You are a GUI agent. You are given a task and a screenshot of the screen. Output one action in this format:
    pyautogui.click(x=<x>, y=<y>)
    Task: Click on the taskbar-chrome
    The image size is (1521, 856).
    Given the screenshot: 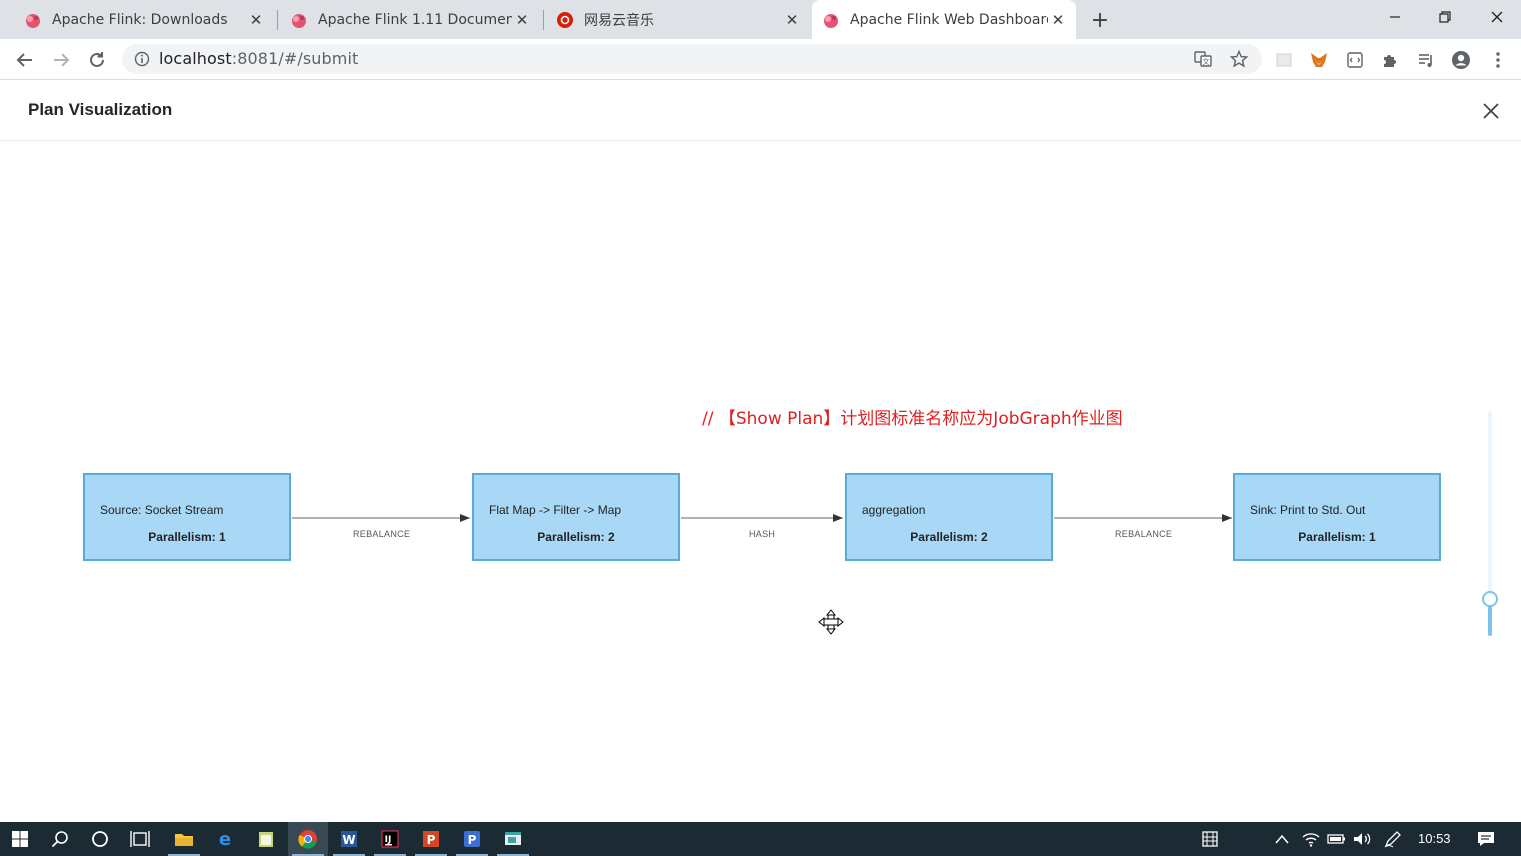 What is the action you would take?
    pyautogui.click(x=308, y=839)
    